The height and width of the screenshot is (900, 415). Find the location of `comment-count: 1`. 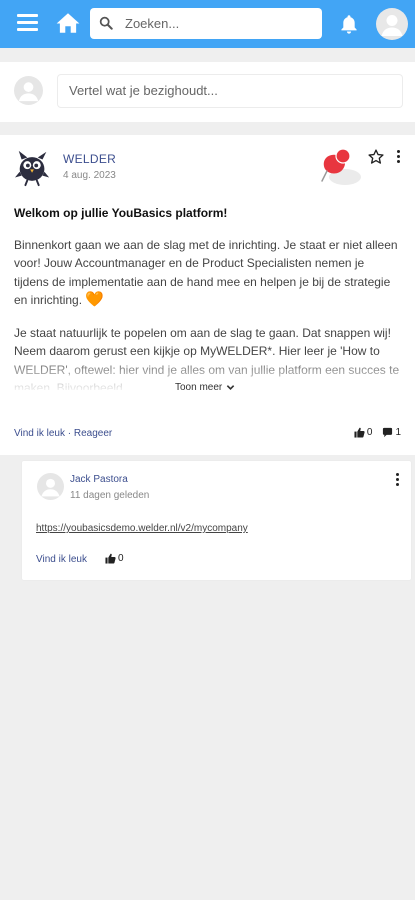

comment-count: 1 is located at coordinates (391, 432).